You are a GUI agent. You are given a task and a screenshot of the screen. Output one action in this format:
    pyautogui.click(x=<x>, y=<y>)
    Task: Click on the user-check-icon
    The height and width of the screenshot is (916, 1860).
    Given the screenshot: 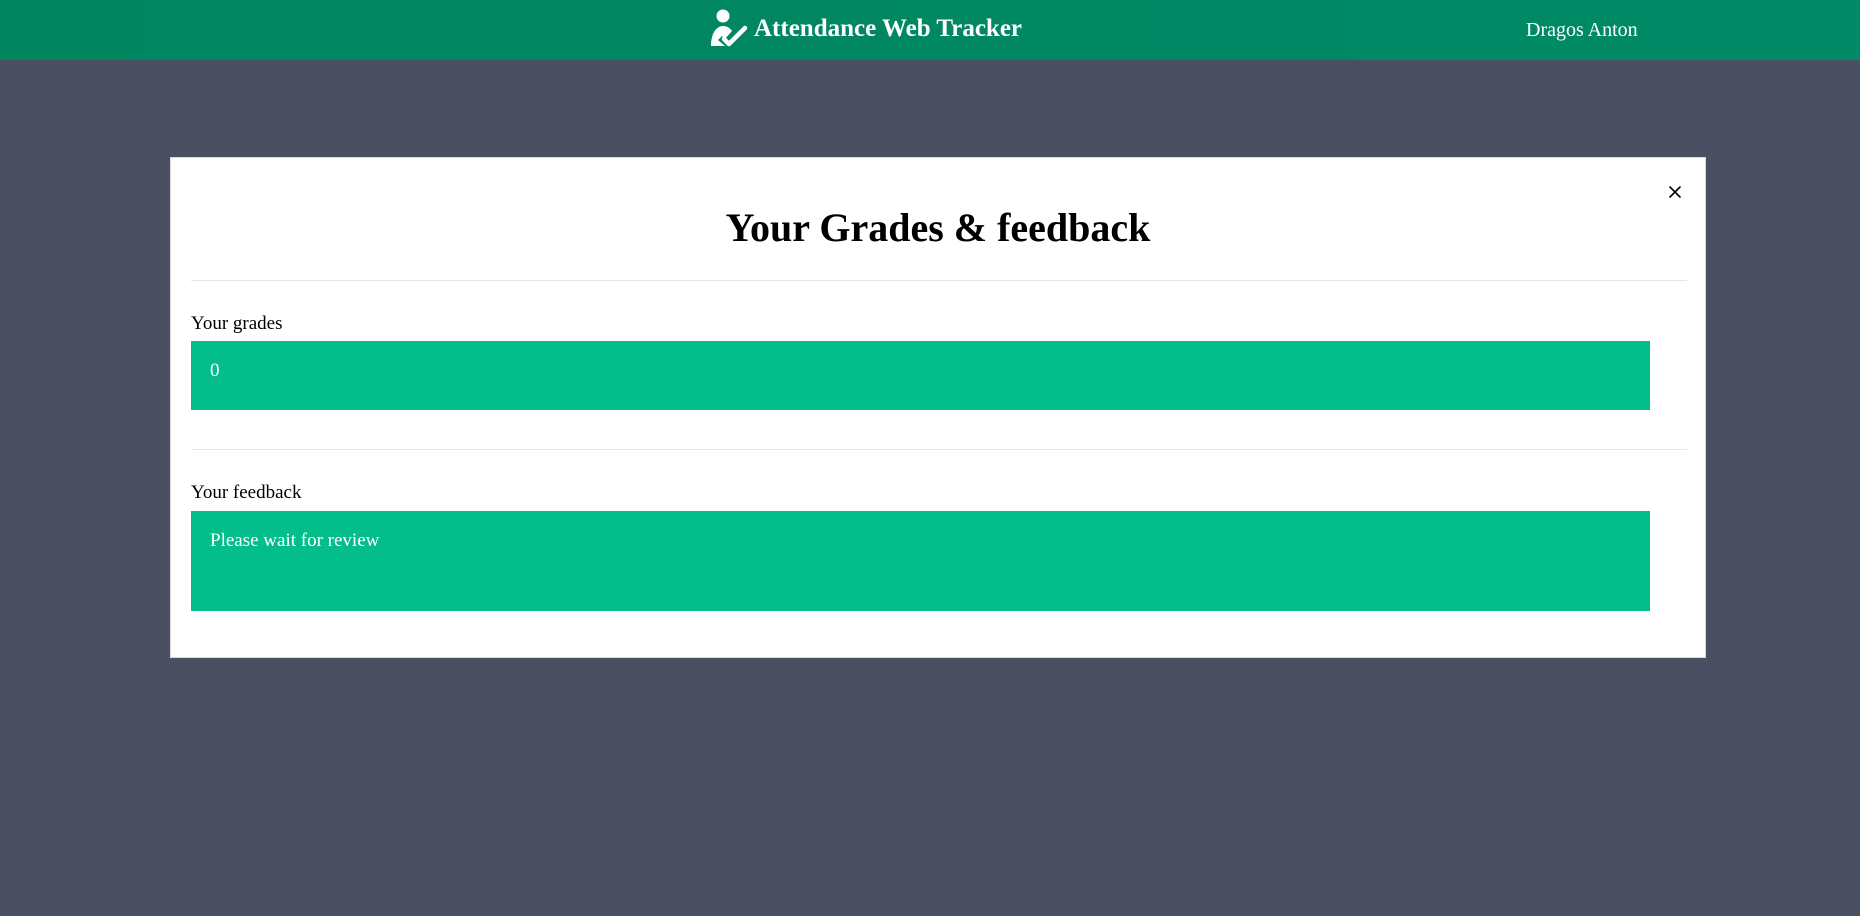 What is the action you would take?
    pyautogui.click(x=728, y=28)
    